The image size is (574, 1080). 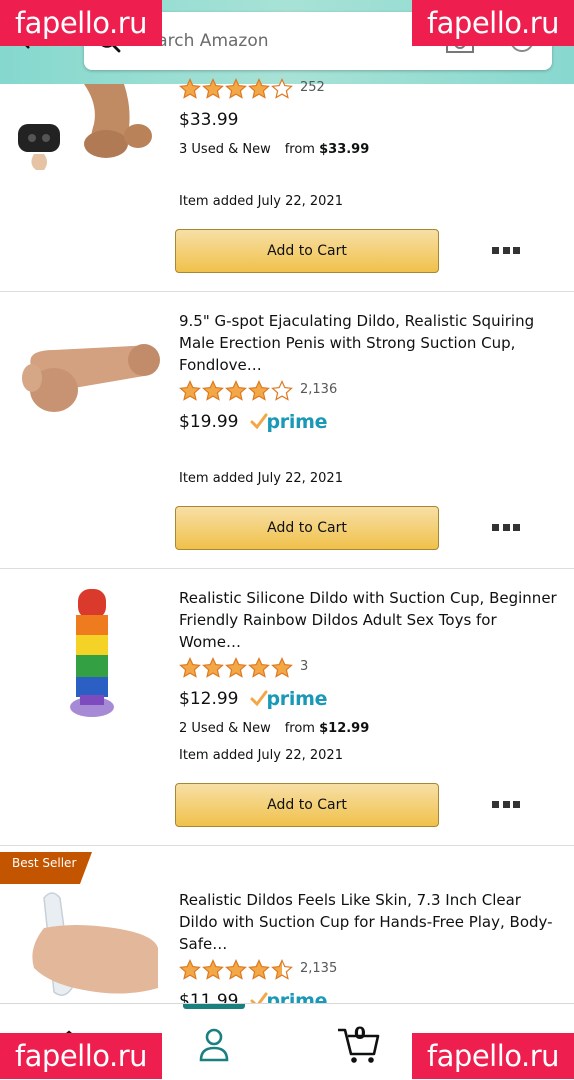 What do you see at coordinates (369, 668) in the screenshot?
I see `rating-row: 3` at bounding box center [369, 668].